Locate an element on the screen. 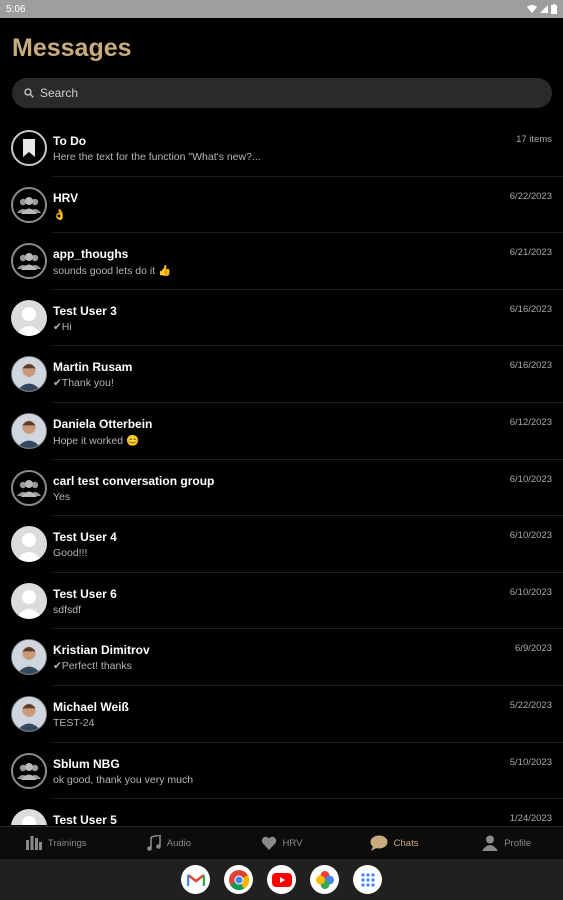 This screenshot has height=900, width=563. conversation-name: carl test conversation group is located at coordinates (134, 480).